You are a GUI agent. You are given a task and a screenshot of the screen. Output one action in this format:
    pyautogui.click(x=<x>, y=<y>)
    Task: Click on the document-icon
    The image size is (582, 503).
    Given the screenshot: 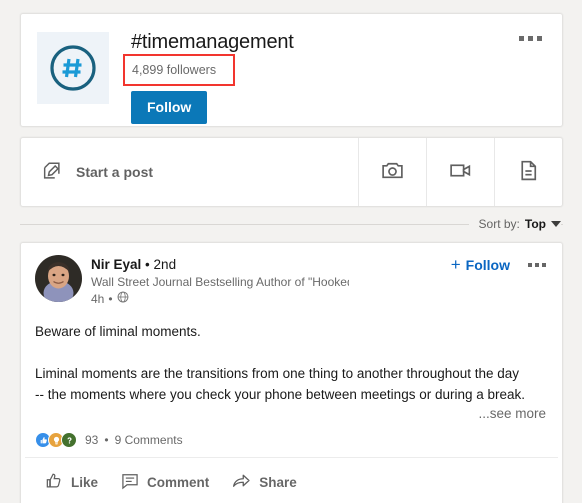 What is the action you would take?
    pyautogui.click(x=528, y=172)
    